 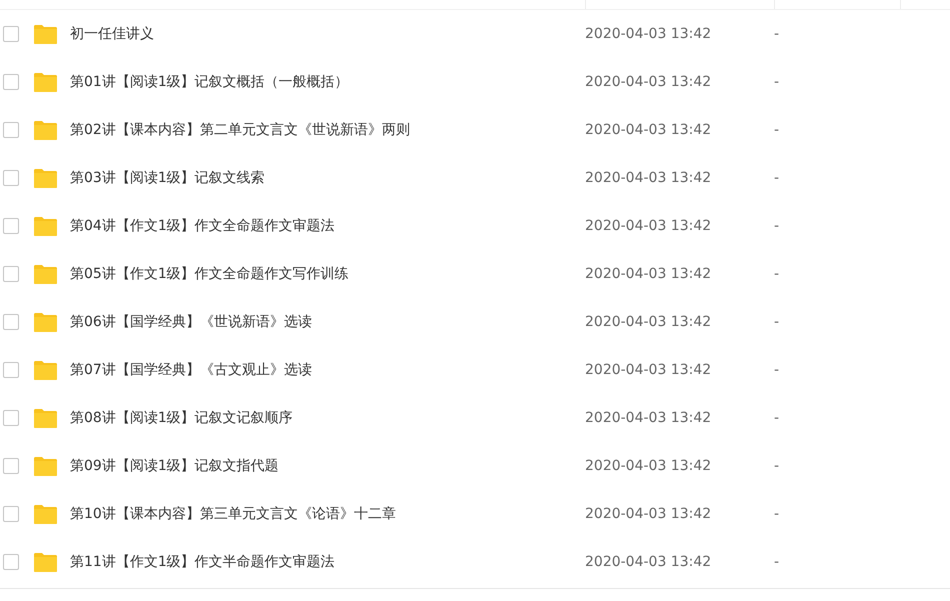 I want to click on file-name: 初一任佳讲义, so click(x=327, y=34).